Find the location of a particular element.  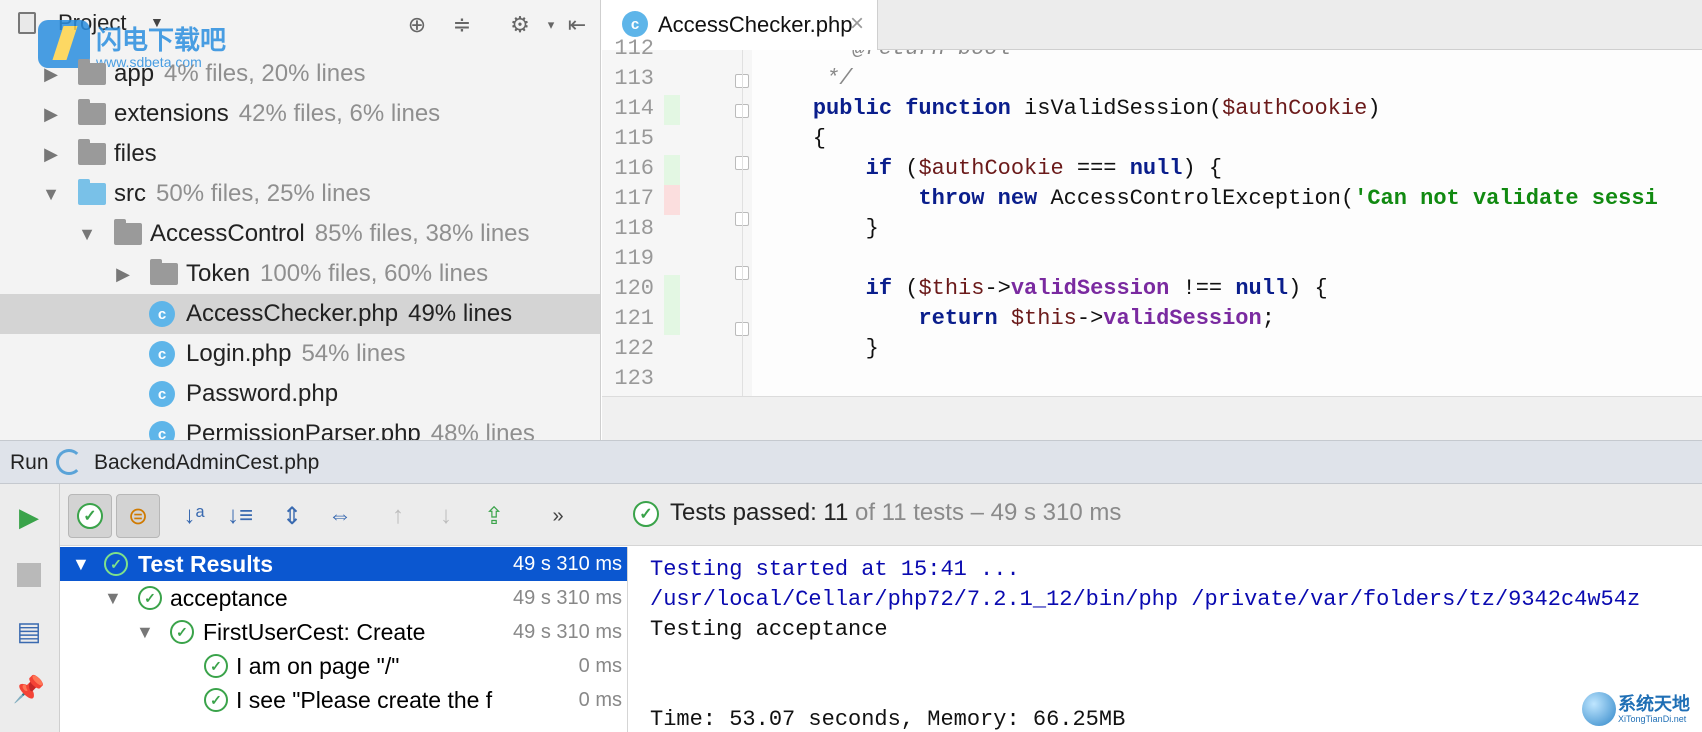

passed-icon: ✓ is located at coordinates (216, 700).